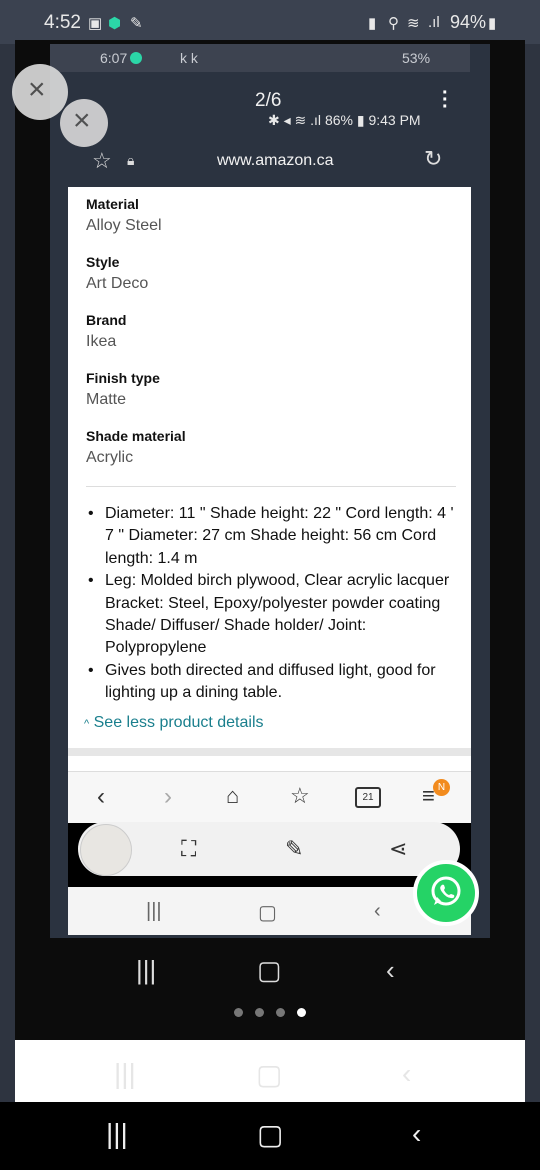  Describe the element at coordinates (468, 22) in the screenshot. I see `battery-level: 94%` at that location.